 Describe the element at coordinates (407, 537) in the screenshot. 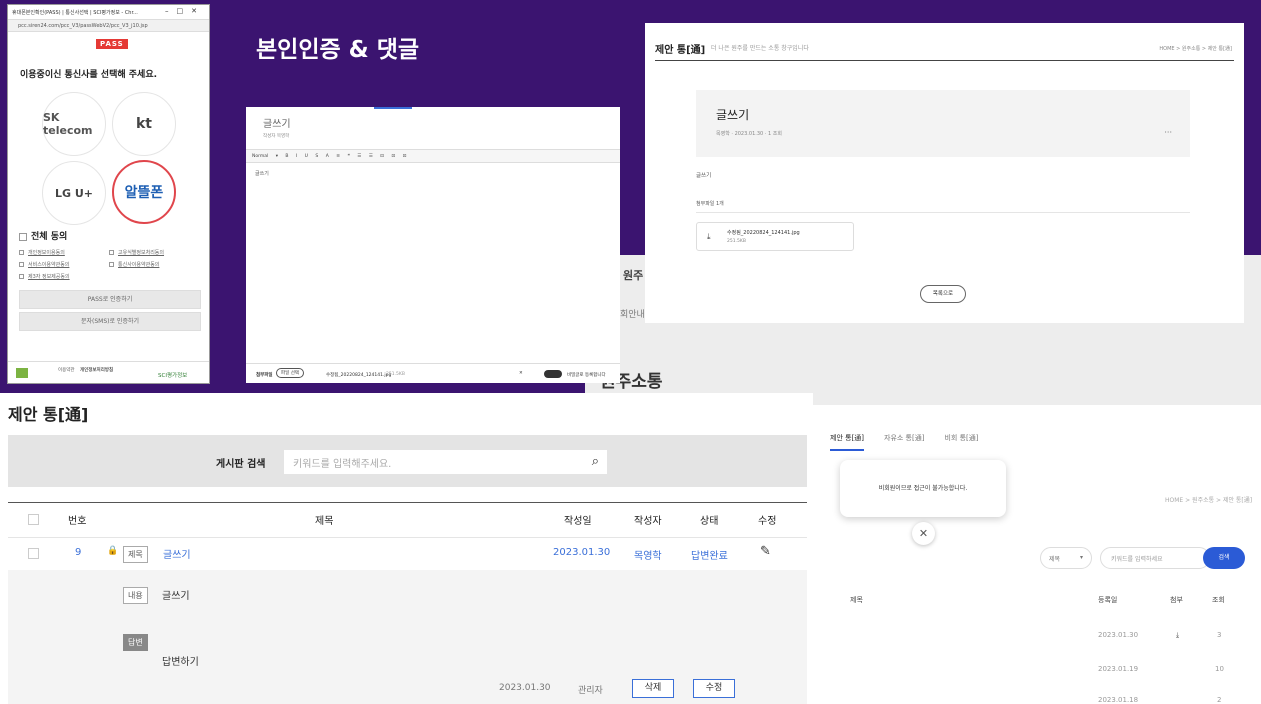

I see `row-divider` at that location.